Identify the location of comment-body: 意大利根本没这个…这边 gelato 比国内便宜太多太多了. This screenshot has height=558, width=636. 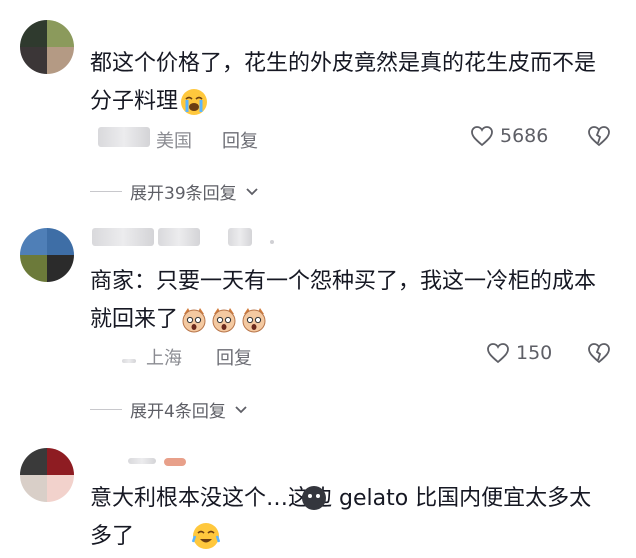
(341, 517).